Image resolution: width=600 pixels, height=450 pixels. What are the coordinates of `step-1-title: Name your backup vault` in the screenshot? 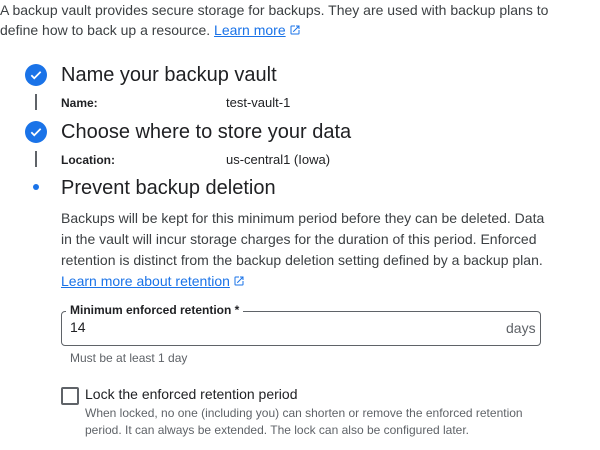 It's located at (169, 75).